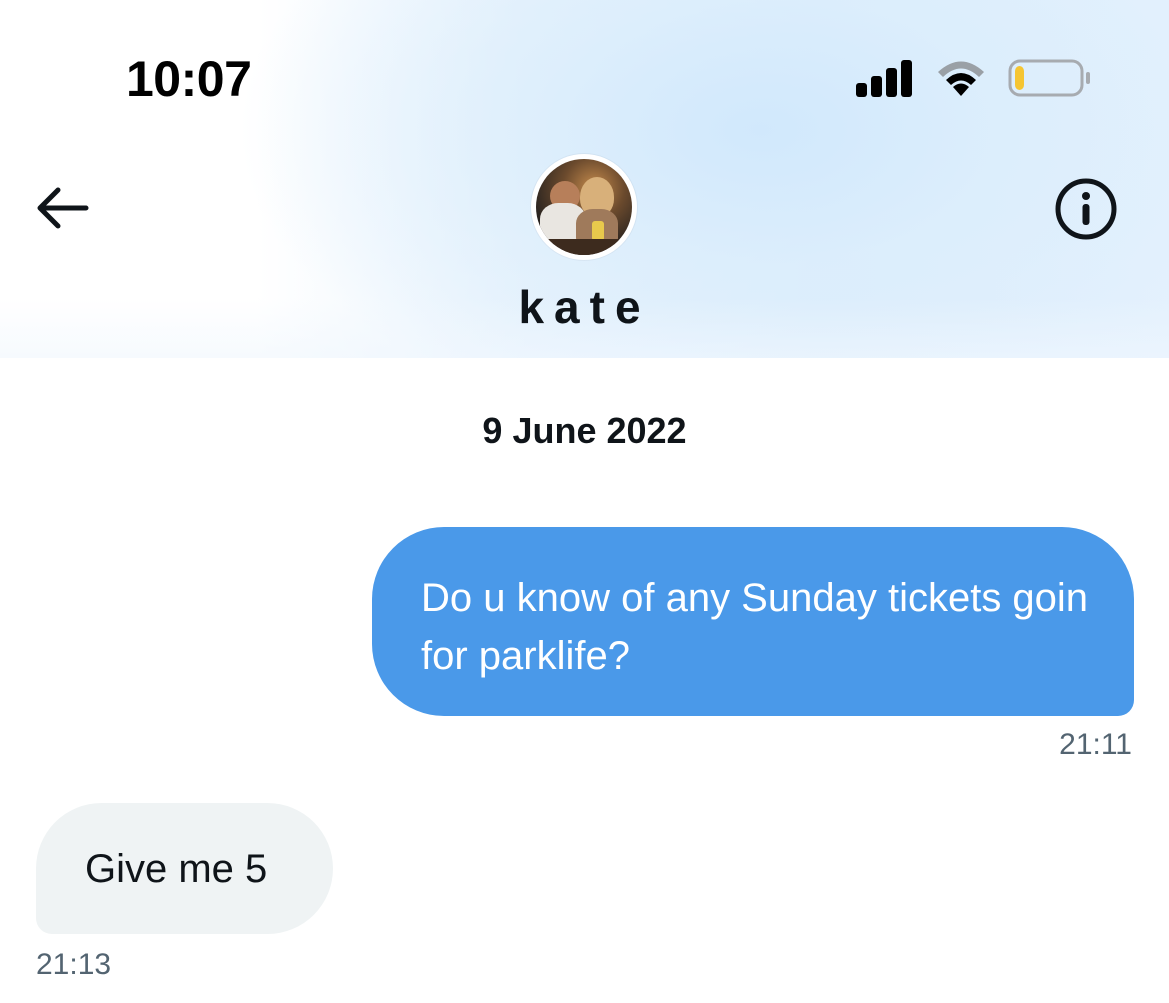  What do you see at coordinates (1095, 744) in the screenshot?
I see `message-timestamp: 21:11` at bounding box center [1095, 744].